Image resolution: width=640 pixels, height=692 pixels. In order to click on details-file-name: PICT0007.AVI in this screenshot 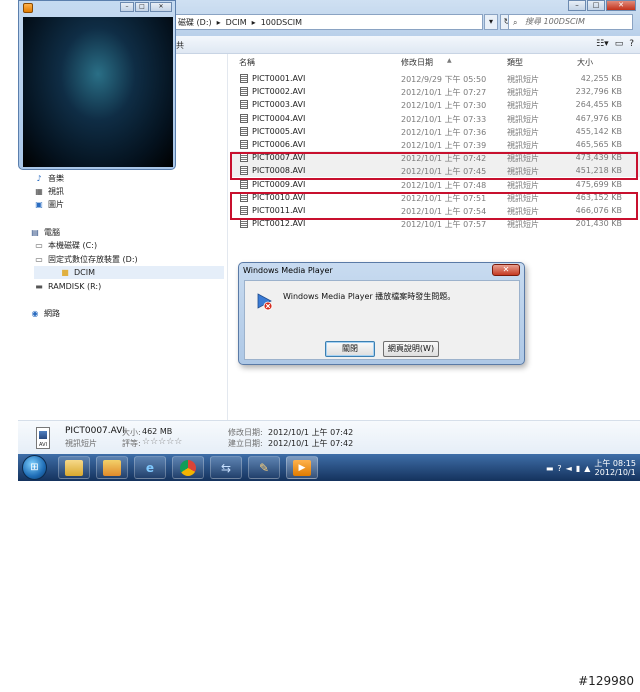, I will do `click(95, 431)`.